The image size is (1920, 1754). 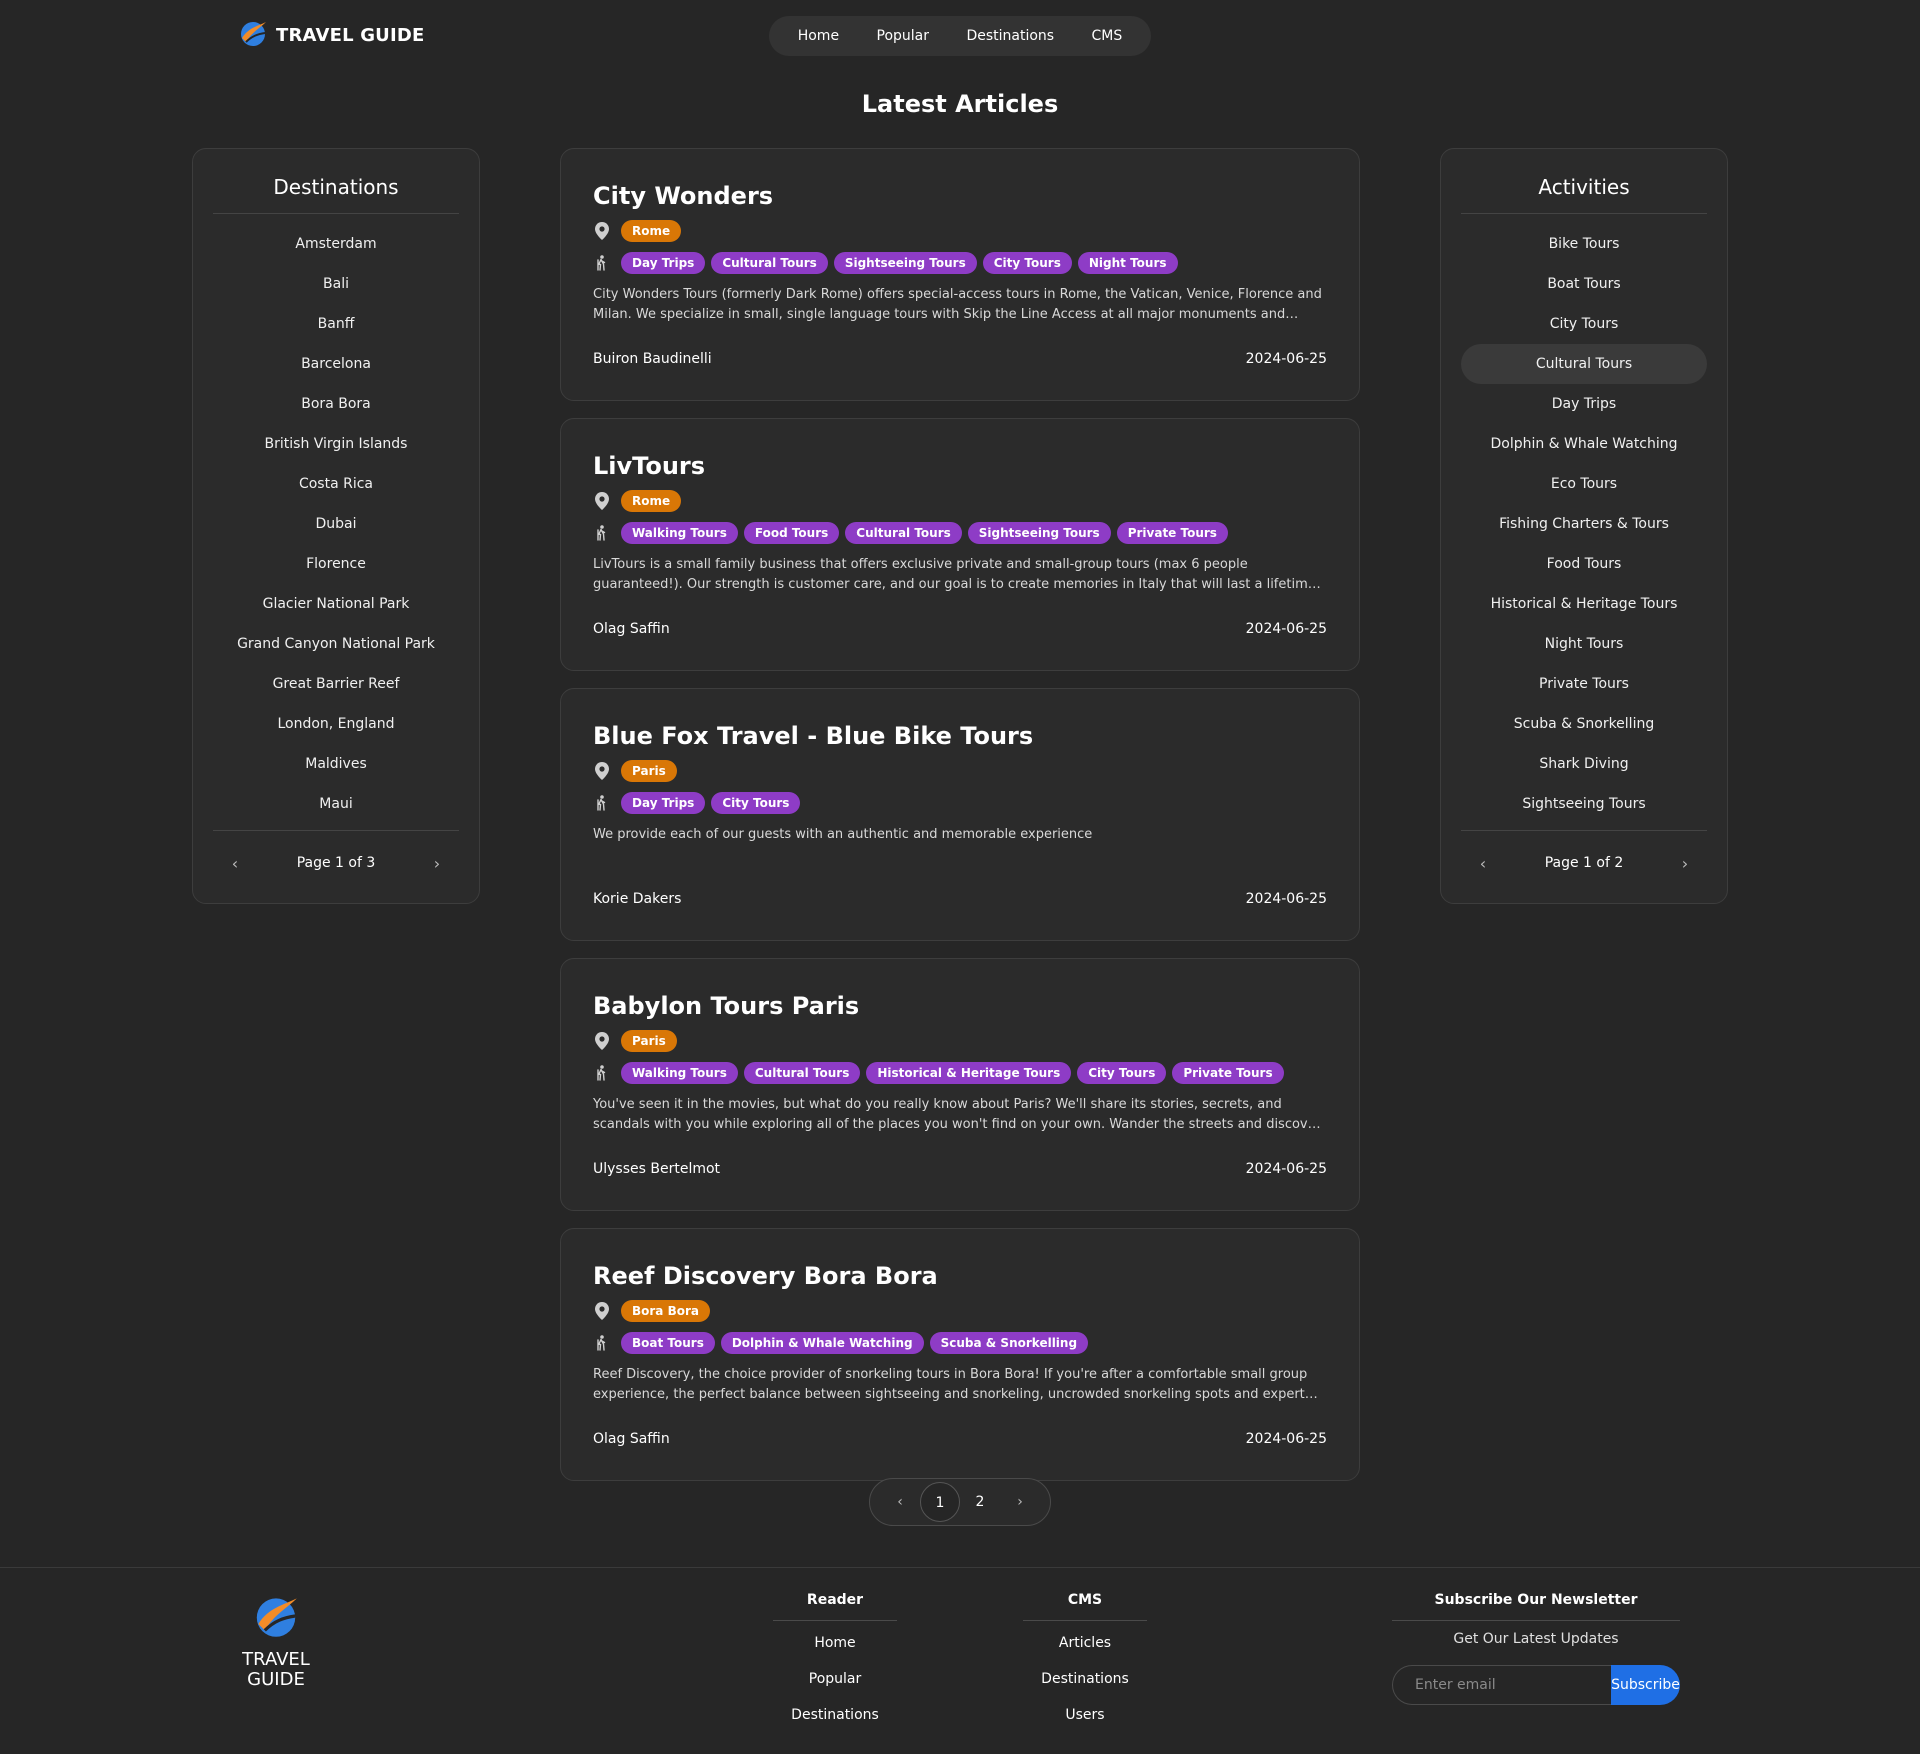 What do you see at coordinates (1584, 484) in the screenshot?
I see `activity-item-eco-tours: Eco Tours` at bounding box center [1584, 484].